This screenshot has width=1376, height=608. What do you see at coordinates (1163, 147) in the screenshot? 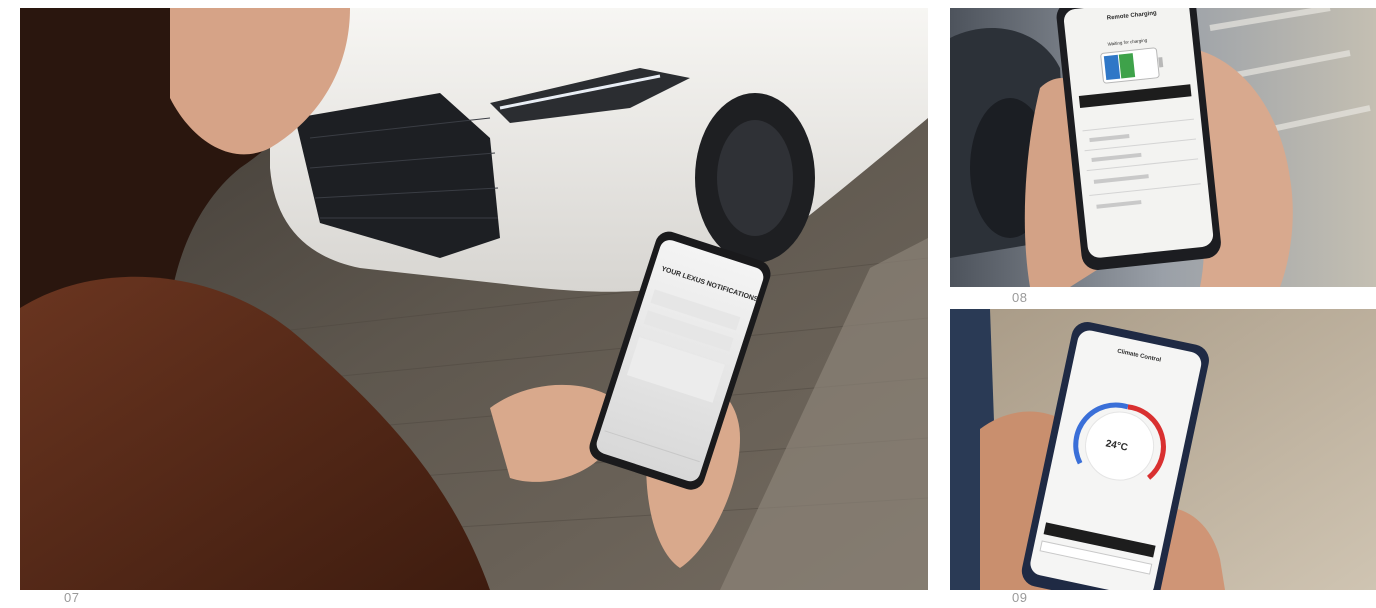
I see `photo-remote-charging: Remote Charging Waiting for charging` at bounding box center [1163, 147].